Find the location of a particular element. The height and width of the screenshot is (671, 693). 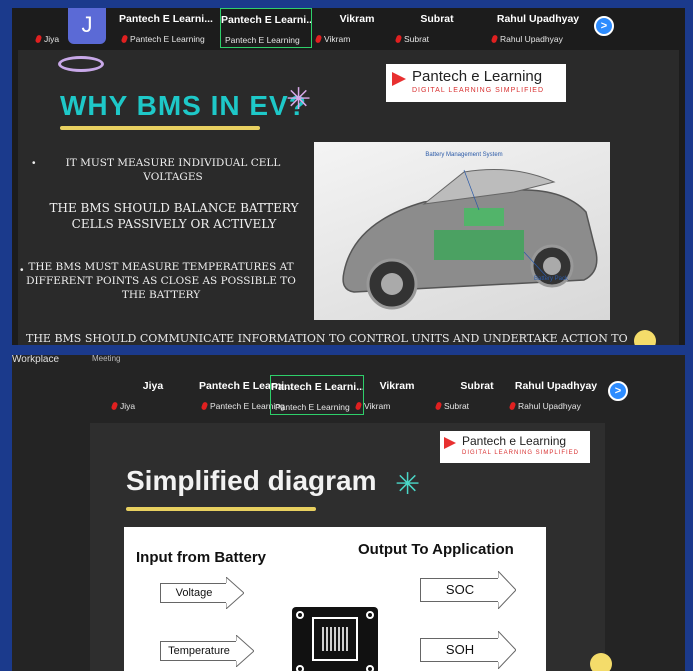

workplace-tab: Workplace is located at coordinates (35, 360).